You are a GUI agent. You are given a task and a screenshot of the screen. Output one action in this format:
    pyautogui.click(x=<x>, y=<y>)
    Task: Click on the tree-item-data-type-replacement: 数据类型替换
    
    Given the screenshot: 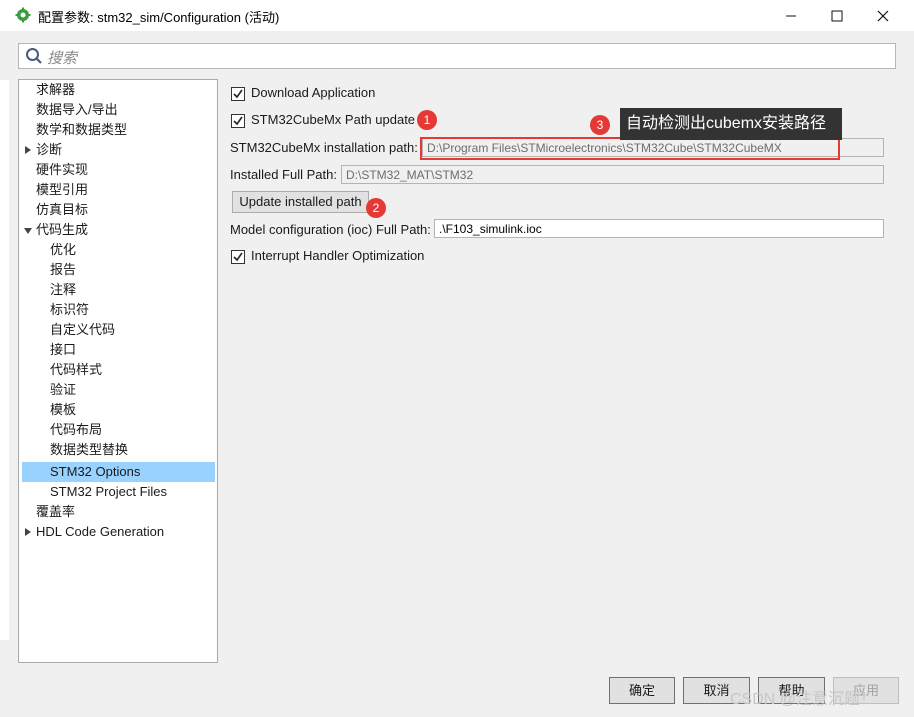 What is the action you would take?
    pyautogui.click(x=89, y=450)
    